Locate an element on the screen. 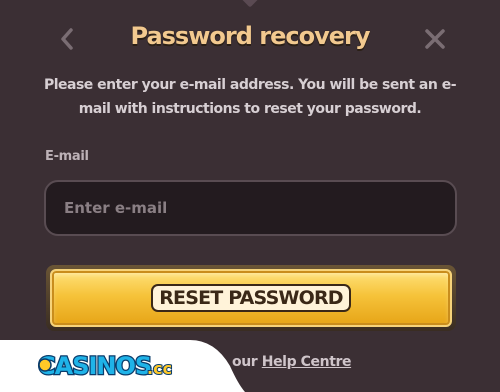 The image size is (500, 392). email-label: E-mail is located at coordinates (67, 156).